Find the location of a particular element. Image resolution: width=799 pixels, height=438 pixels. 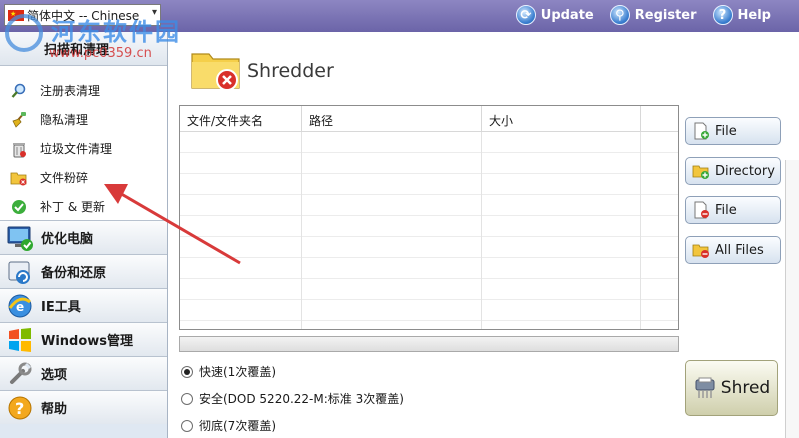

sidebar-item-patch-update: 补丁 & 更新 is located at coordinates (83, 206).